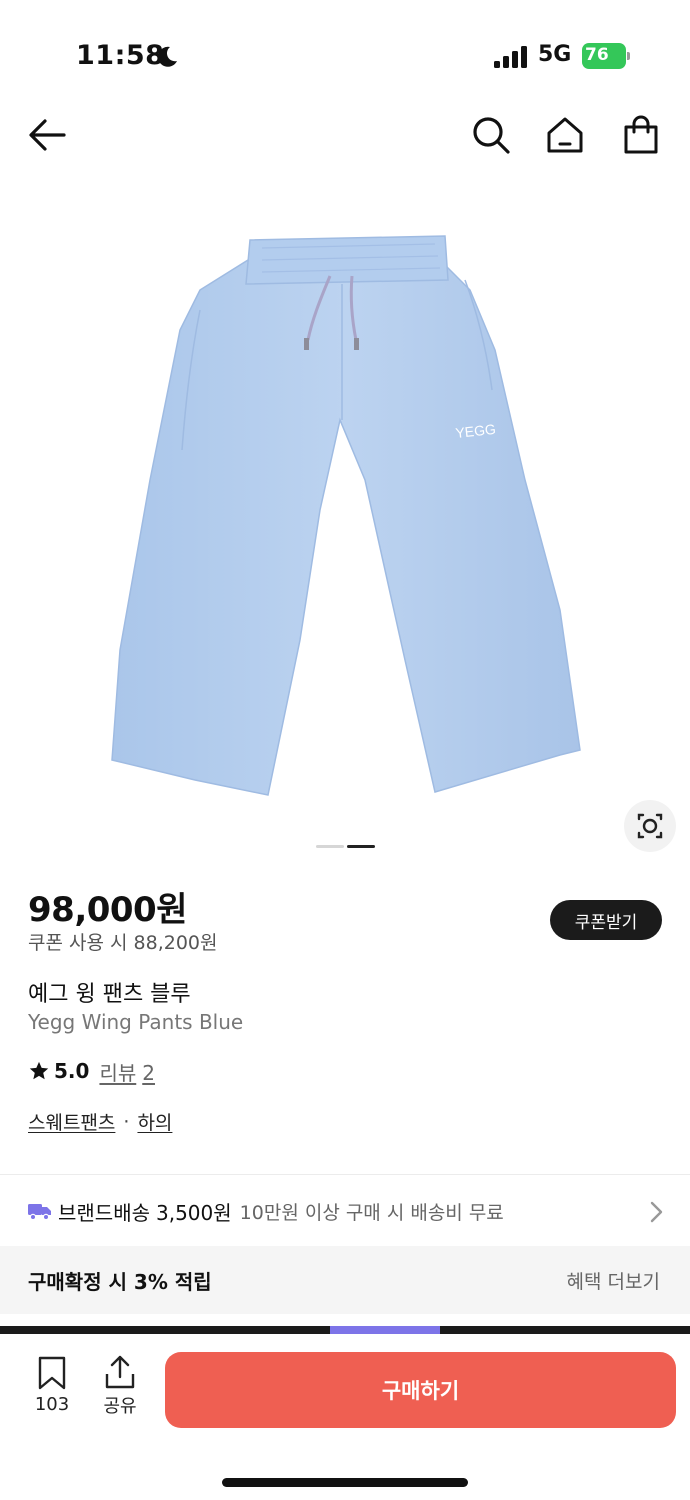 Image resolution: width=690 pixels, height=1500 pixels. Describe the element at coordinates (107, 910) in the screenshot. I see `price: 98,000원` at that location.